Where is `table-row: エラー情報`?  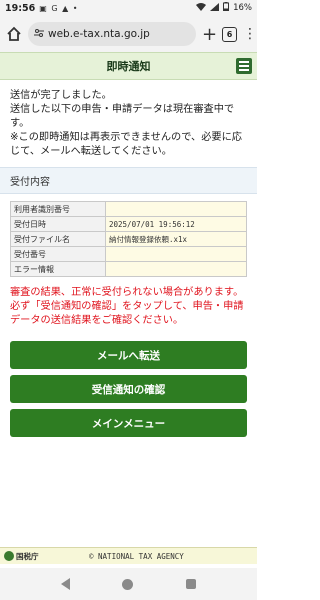 table-row: エラー情報 is located at coordinates (128, 269).